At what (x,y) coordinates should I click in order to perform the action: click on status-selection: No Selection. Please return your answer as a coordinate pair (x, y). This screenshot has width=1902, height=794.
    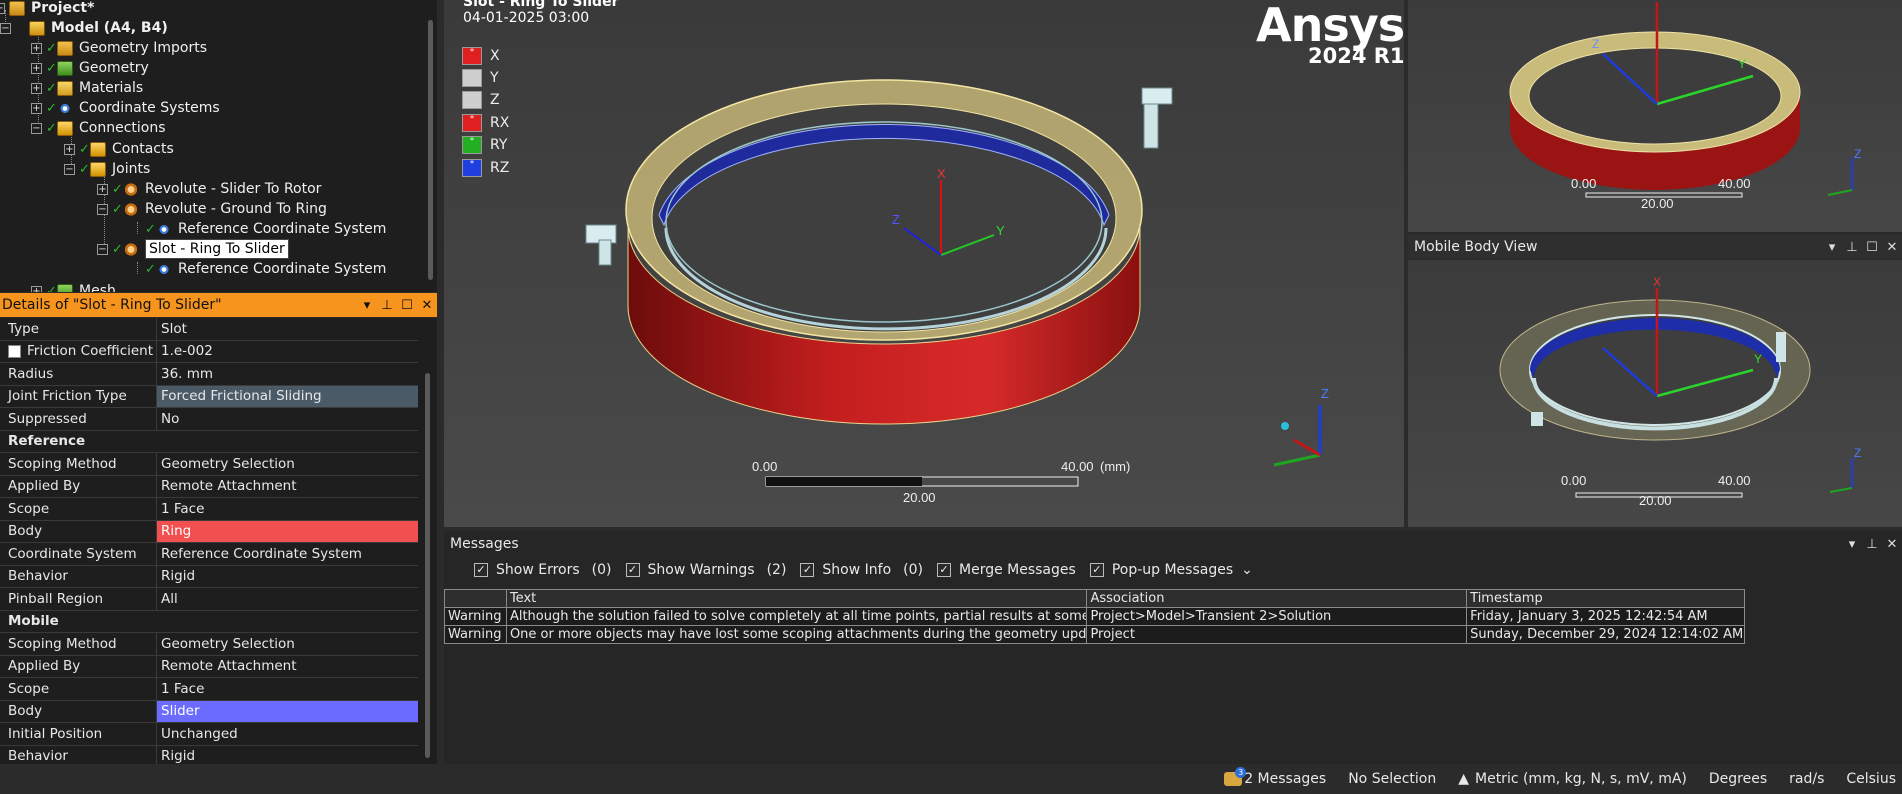
    Looking at the image, I should click on (1392, 779).